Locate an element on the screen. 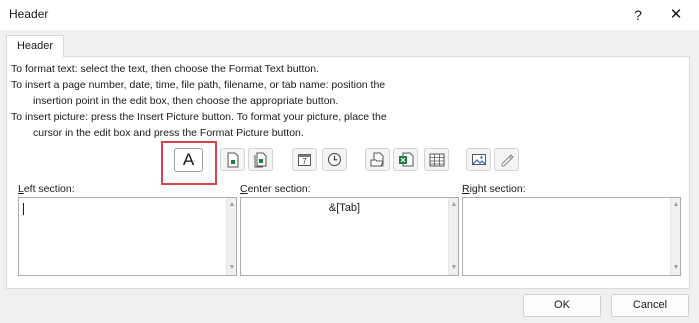 This screenshot has width=699, height=323. insert-file-path-button is located at coordinates (377, 159).